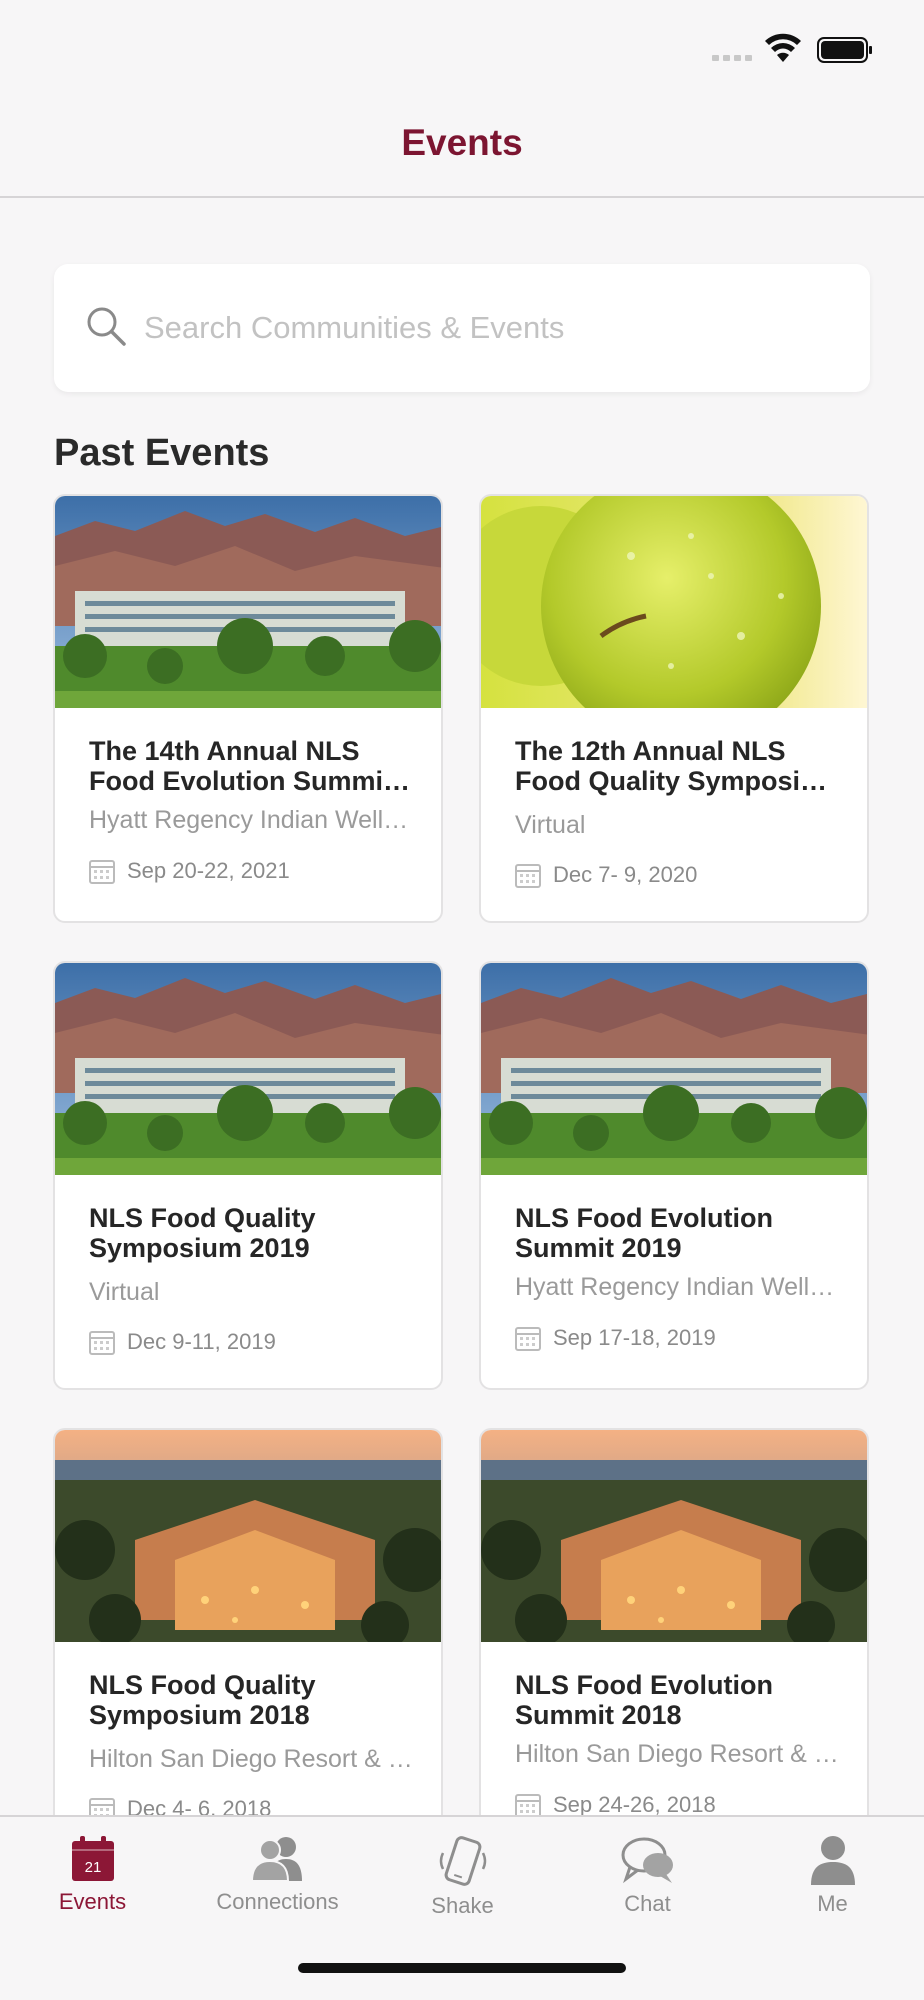 The image size is (924, 2000). What do you see at coordinates (199, 1805) in the screenshot?
I see `event-date: Dec 4- 6, 2018` at bounding box center [199, 1805].